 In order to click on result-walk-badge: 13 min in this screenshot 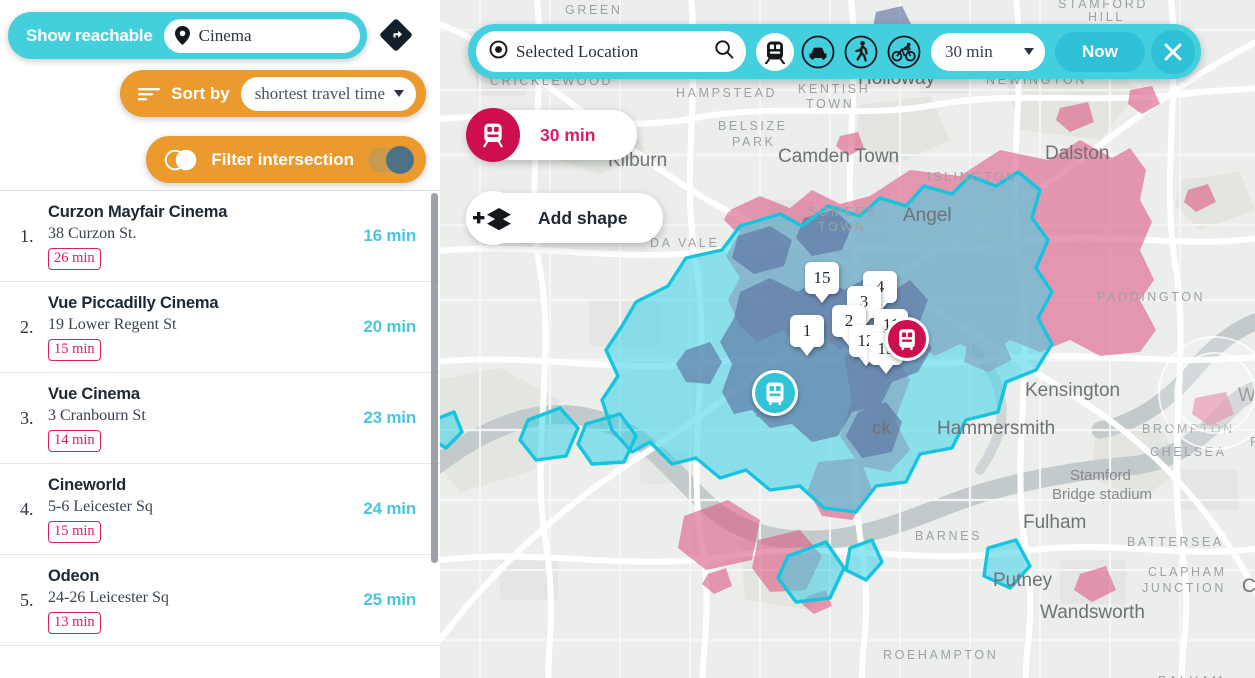, I will do `click(74, 622)`.